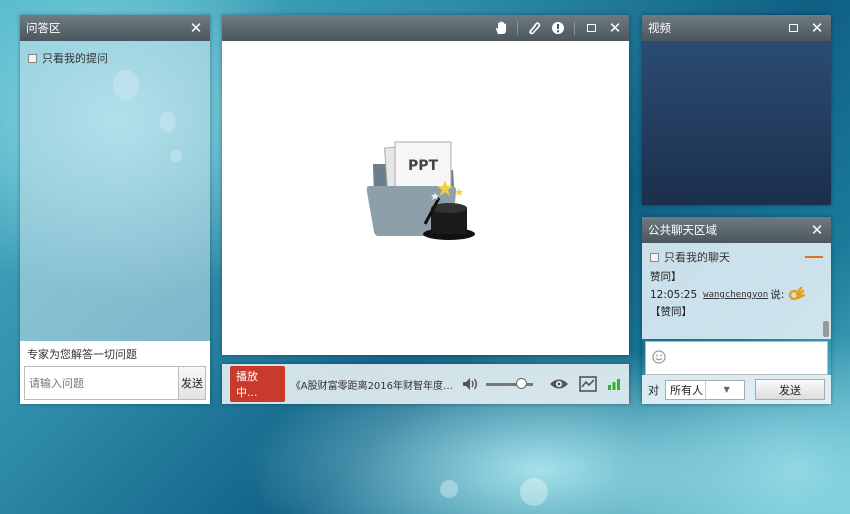  I want to click on chat-message-time: 12:05:25, so click(674, 294).